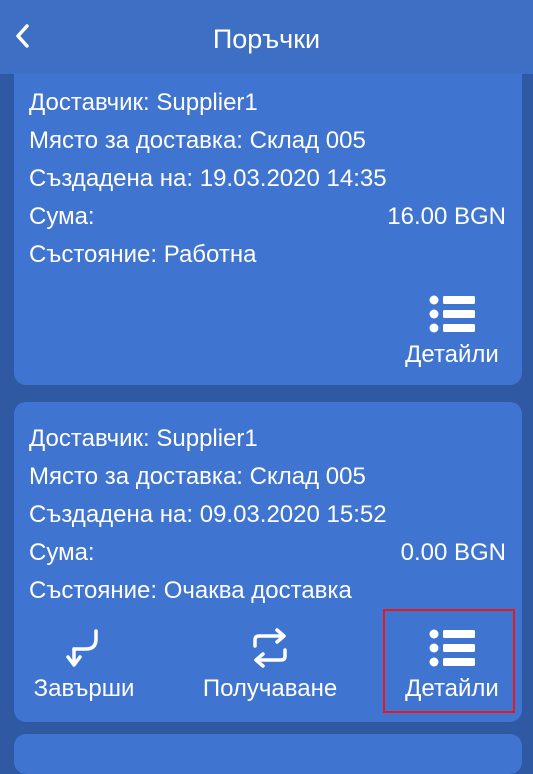 This screenshot has width=533, height=774. Describe the element at coordinates (84, 688) in the screenshot. I see `finish-label: Завърши` at that location.